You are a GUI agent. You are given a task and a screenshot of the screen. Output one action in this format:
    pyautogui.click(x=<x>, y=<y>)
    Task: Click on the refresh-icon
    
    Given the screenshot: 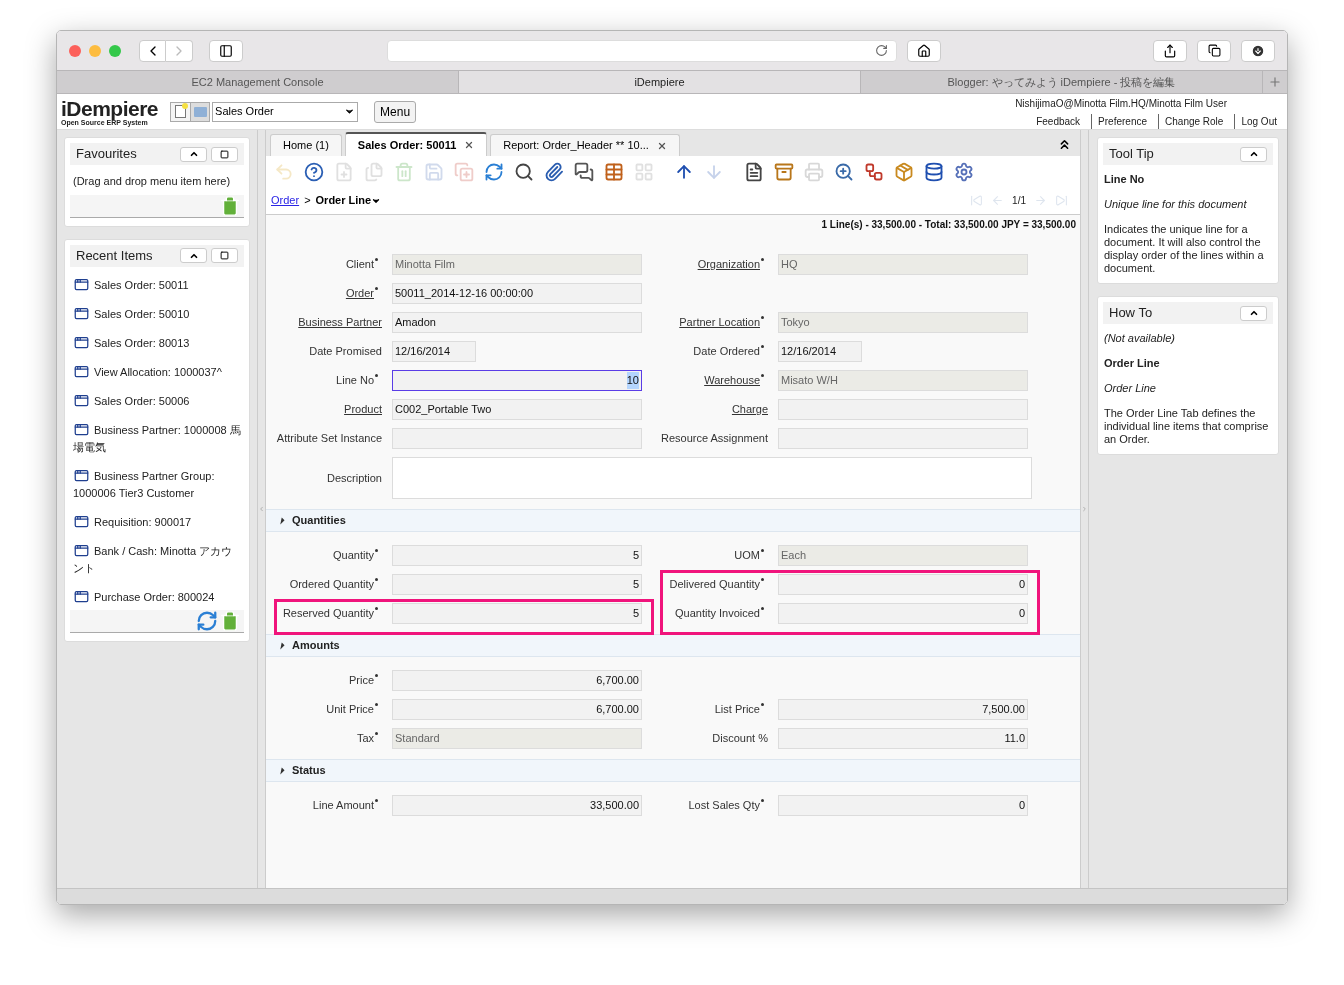 What is the action you would take?
    pyautogui.click(x=207, y=620)
    